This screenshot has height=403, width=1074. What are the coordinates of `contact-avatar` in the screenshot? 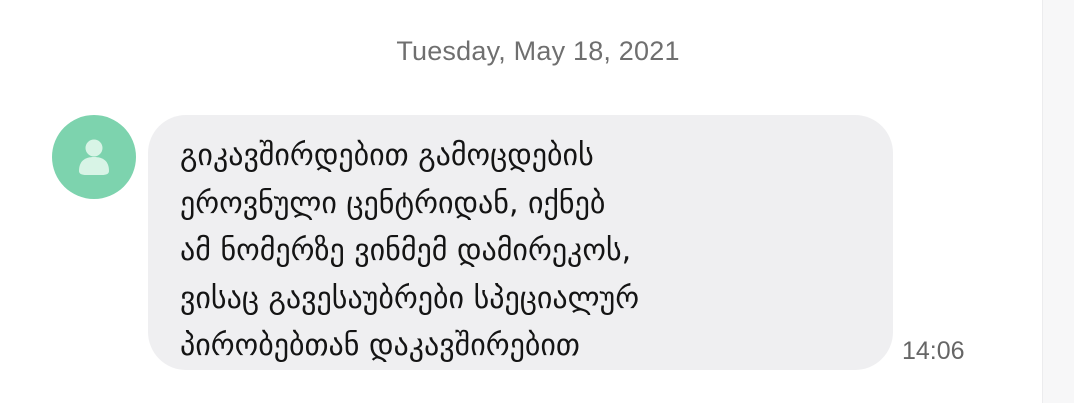 It's located at (94, 157).